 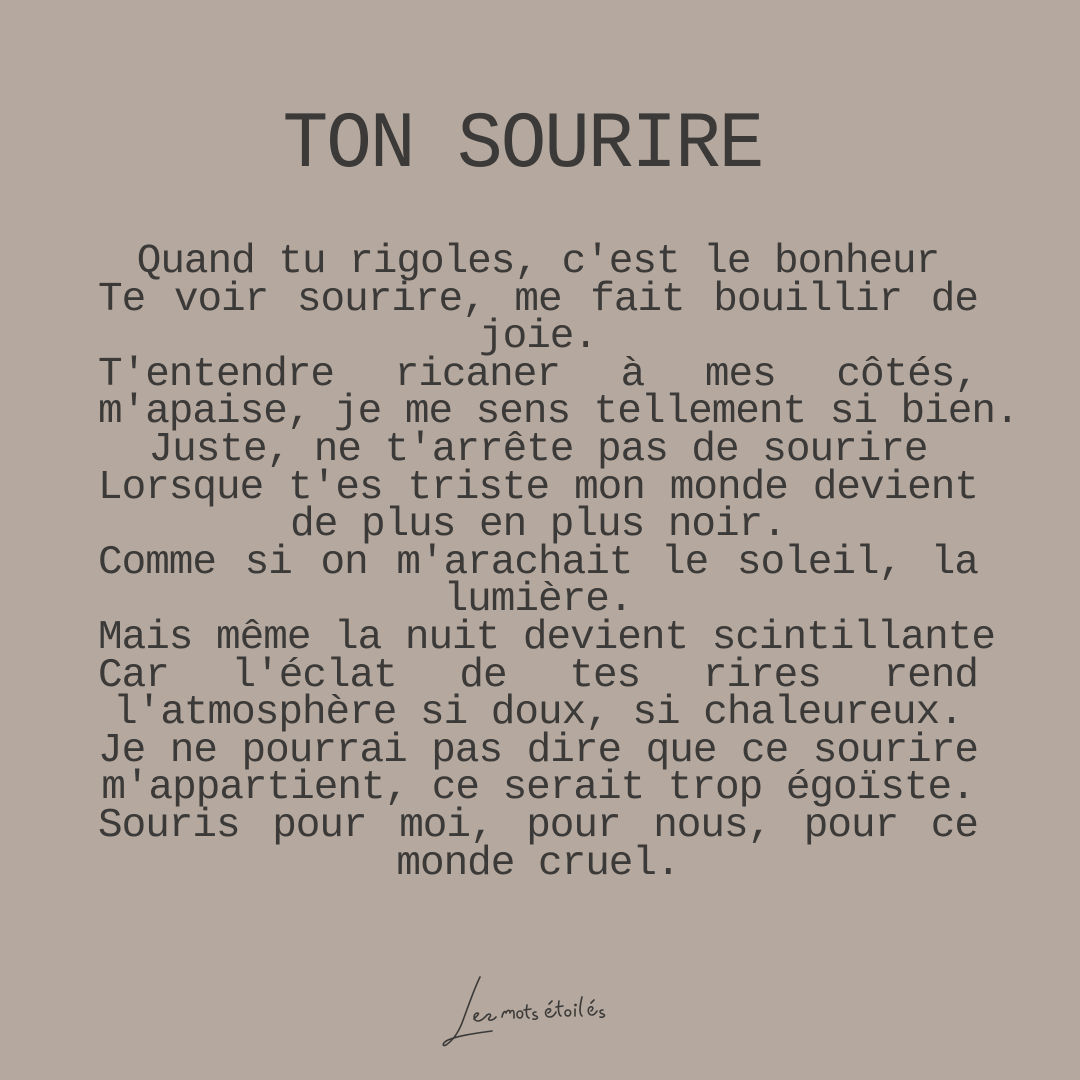 What do you see at coordinates (538, 449) in the screenshot?
I see `poem-line: Juste, ne t'arrête pas de sourire` at bounding box center [538, 449].